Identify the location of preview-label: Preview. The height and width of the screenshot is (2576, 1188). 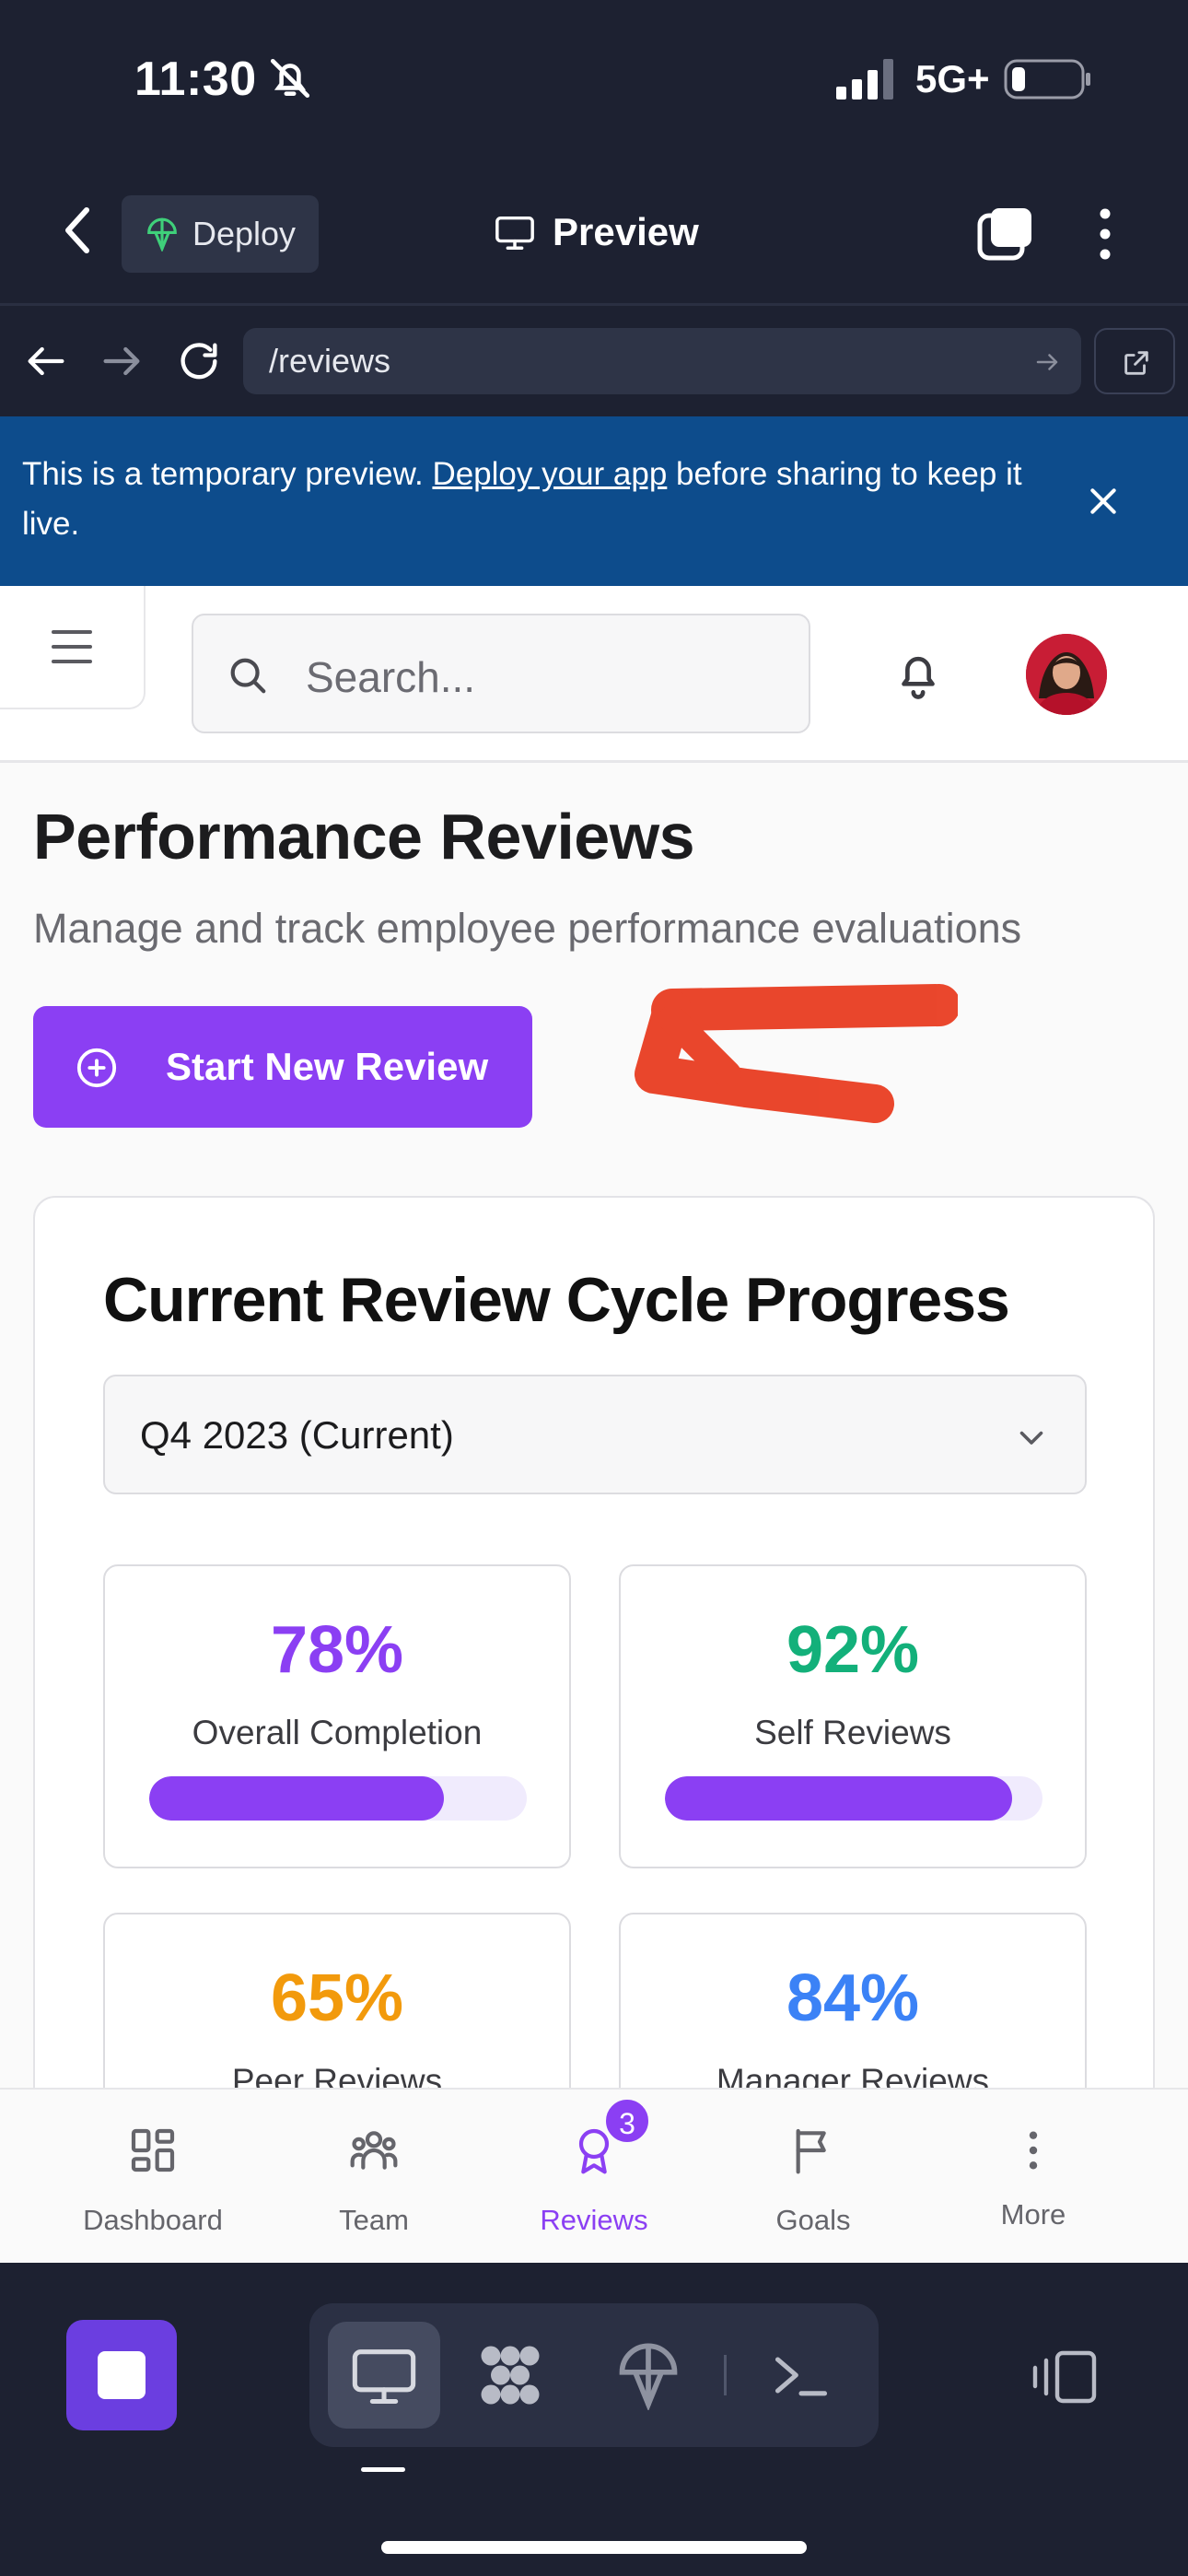
(626, 231).